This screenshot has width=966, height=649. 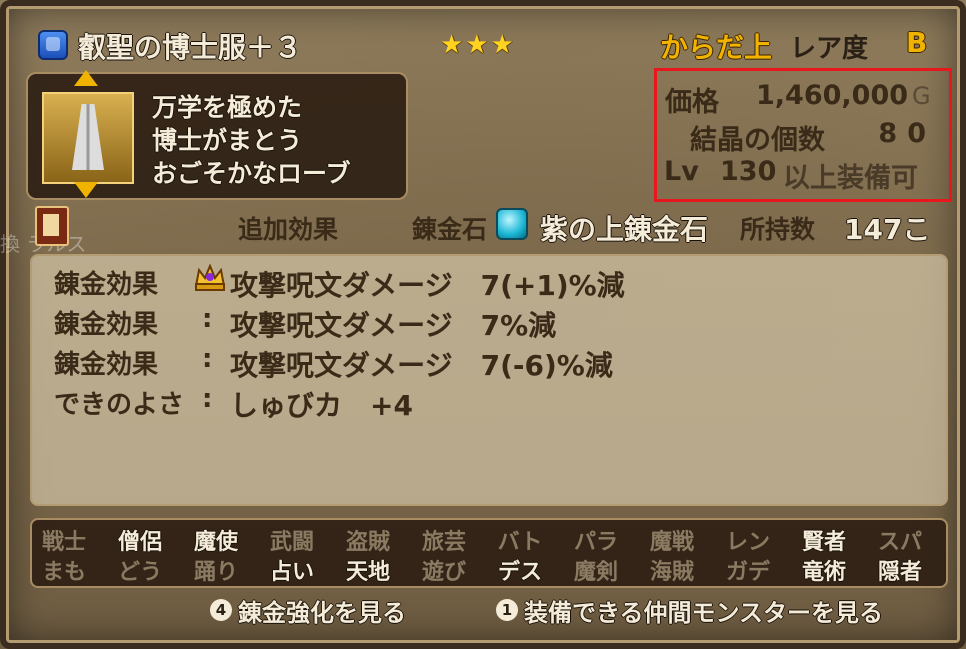 What do you see at coordinates (681, 171) in the screenshot?
I see `level-prefix: Lv` at bounding box center [681, 171].